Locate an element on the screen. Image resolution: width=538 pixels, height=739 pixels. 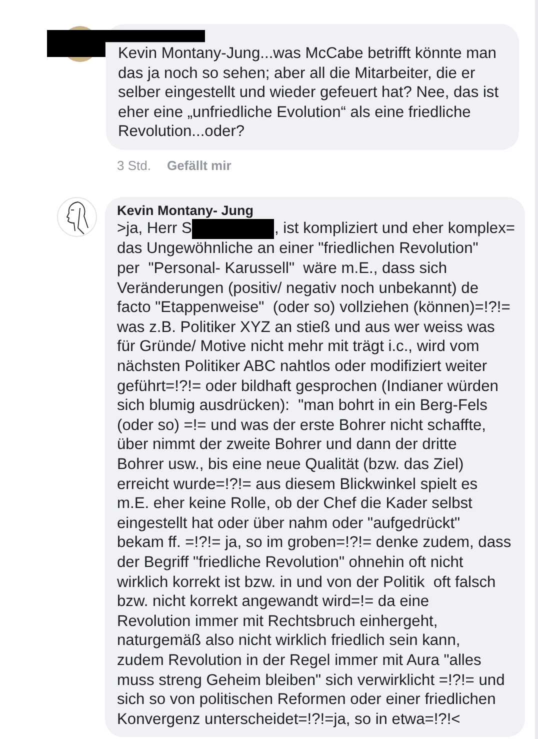
author-name: Kevin Montany- Jung is located at coordinates (316, 211).